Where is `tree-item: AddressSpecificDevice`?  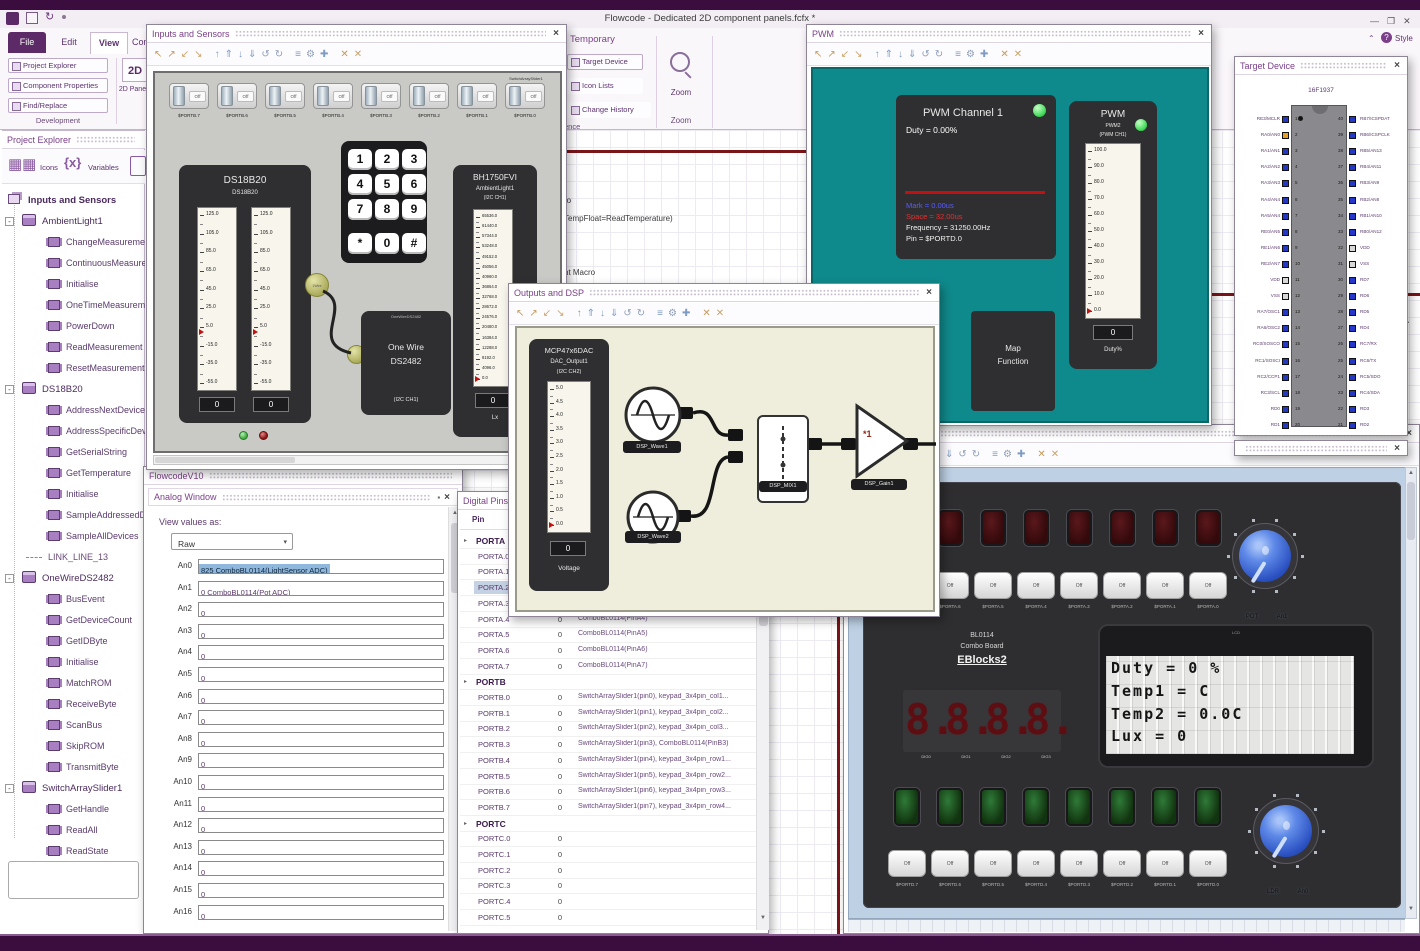
tree-item: AddressSpecificDevice is located at coordinates (73, 431).